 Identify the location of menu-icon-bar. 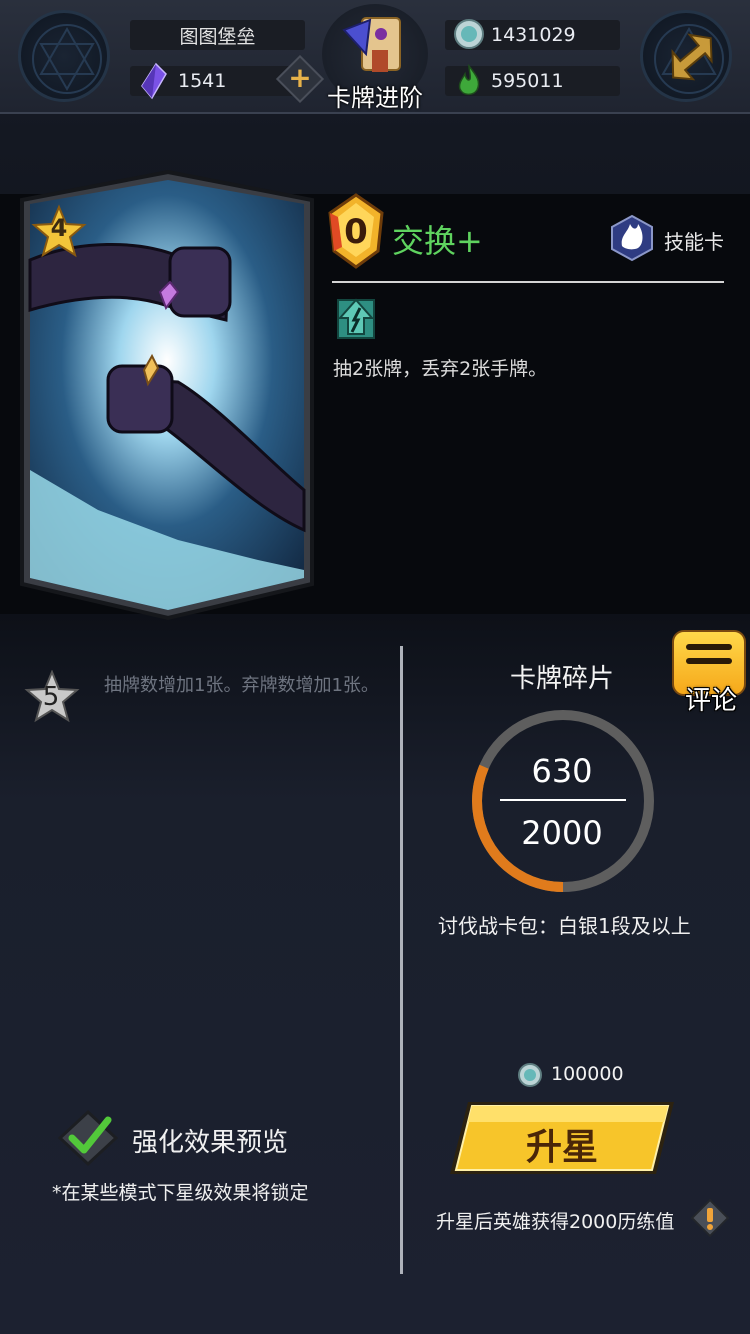
(709, 661).